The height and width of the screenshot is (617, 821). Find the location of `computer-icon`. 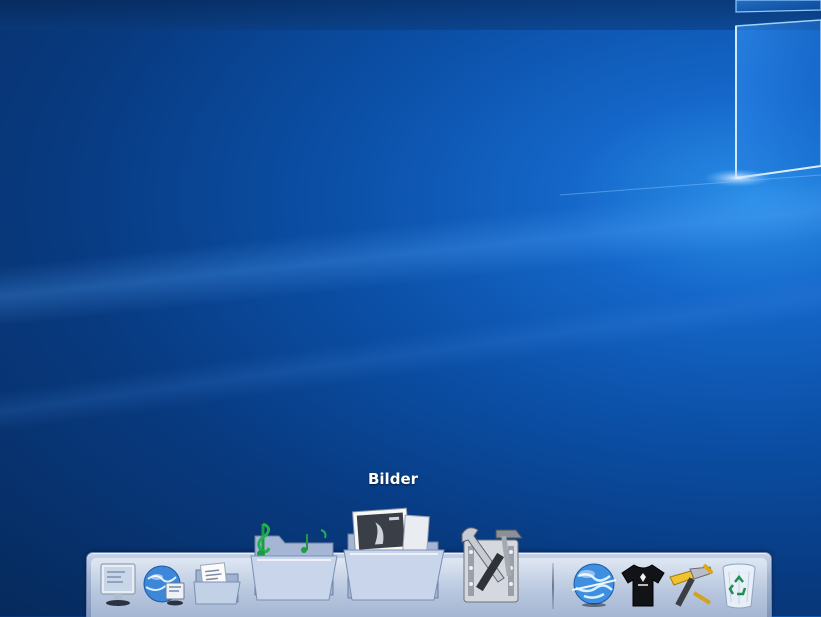

computer-icon is located at coordinates (118, 584).